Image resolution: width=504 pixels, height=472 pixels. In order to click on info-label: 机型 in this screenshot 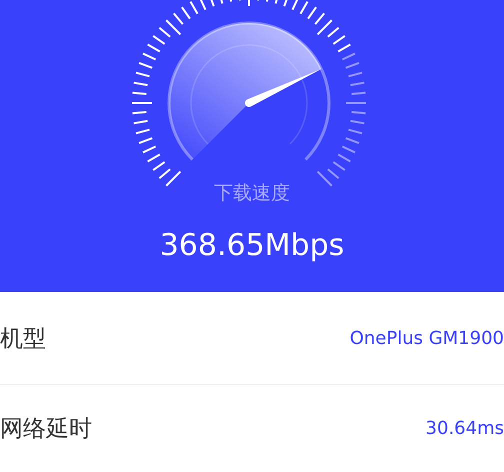, I will do `click(23, 339)`.